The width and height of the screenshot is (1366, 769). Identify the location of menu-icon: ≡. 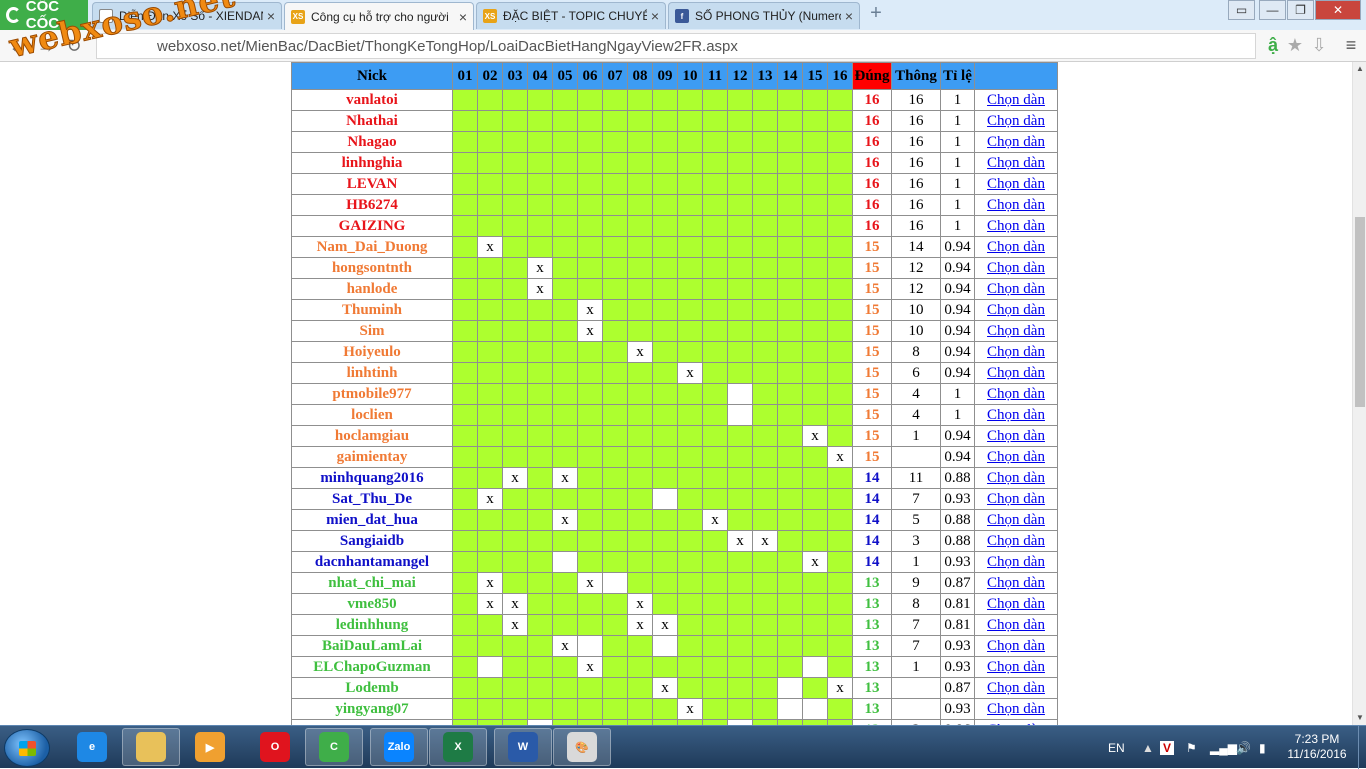
(1351, 45).